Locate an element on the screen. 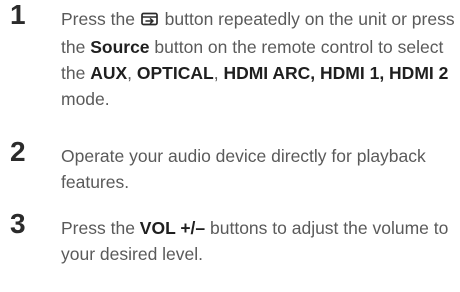 This screenshot has height=292, width=460. source-button-label: Source is located at coordinates (120, 47).